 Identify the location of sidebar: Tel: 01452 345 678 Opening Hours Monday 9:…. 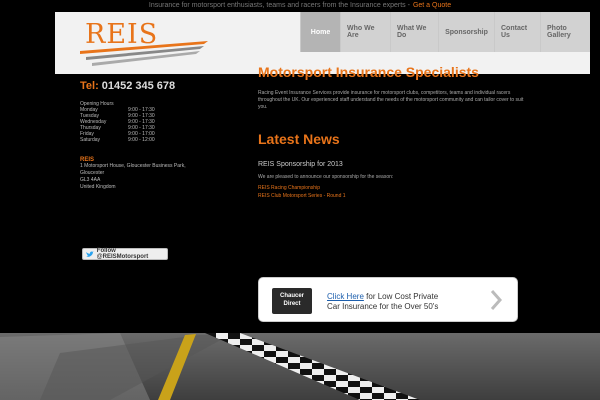
(135, 135).